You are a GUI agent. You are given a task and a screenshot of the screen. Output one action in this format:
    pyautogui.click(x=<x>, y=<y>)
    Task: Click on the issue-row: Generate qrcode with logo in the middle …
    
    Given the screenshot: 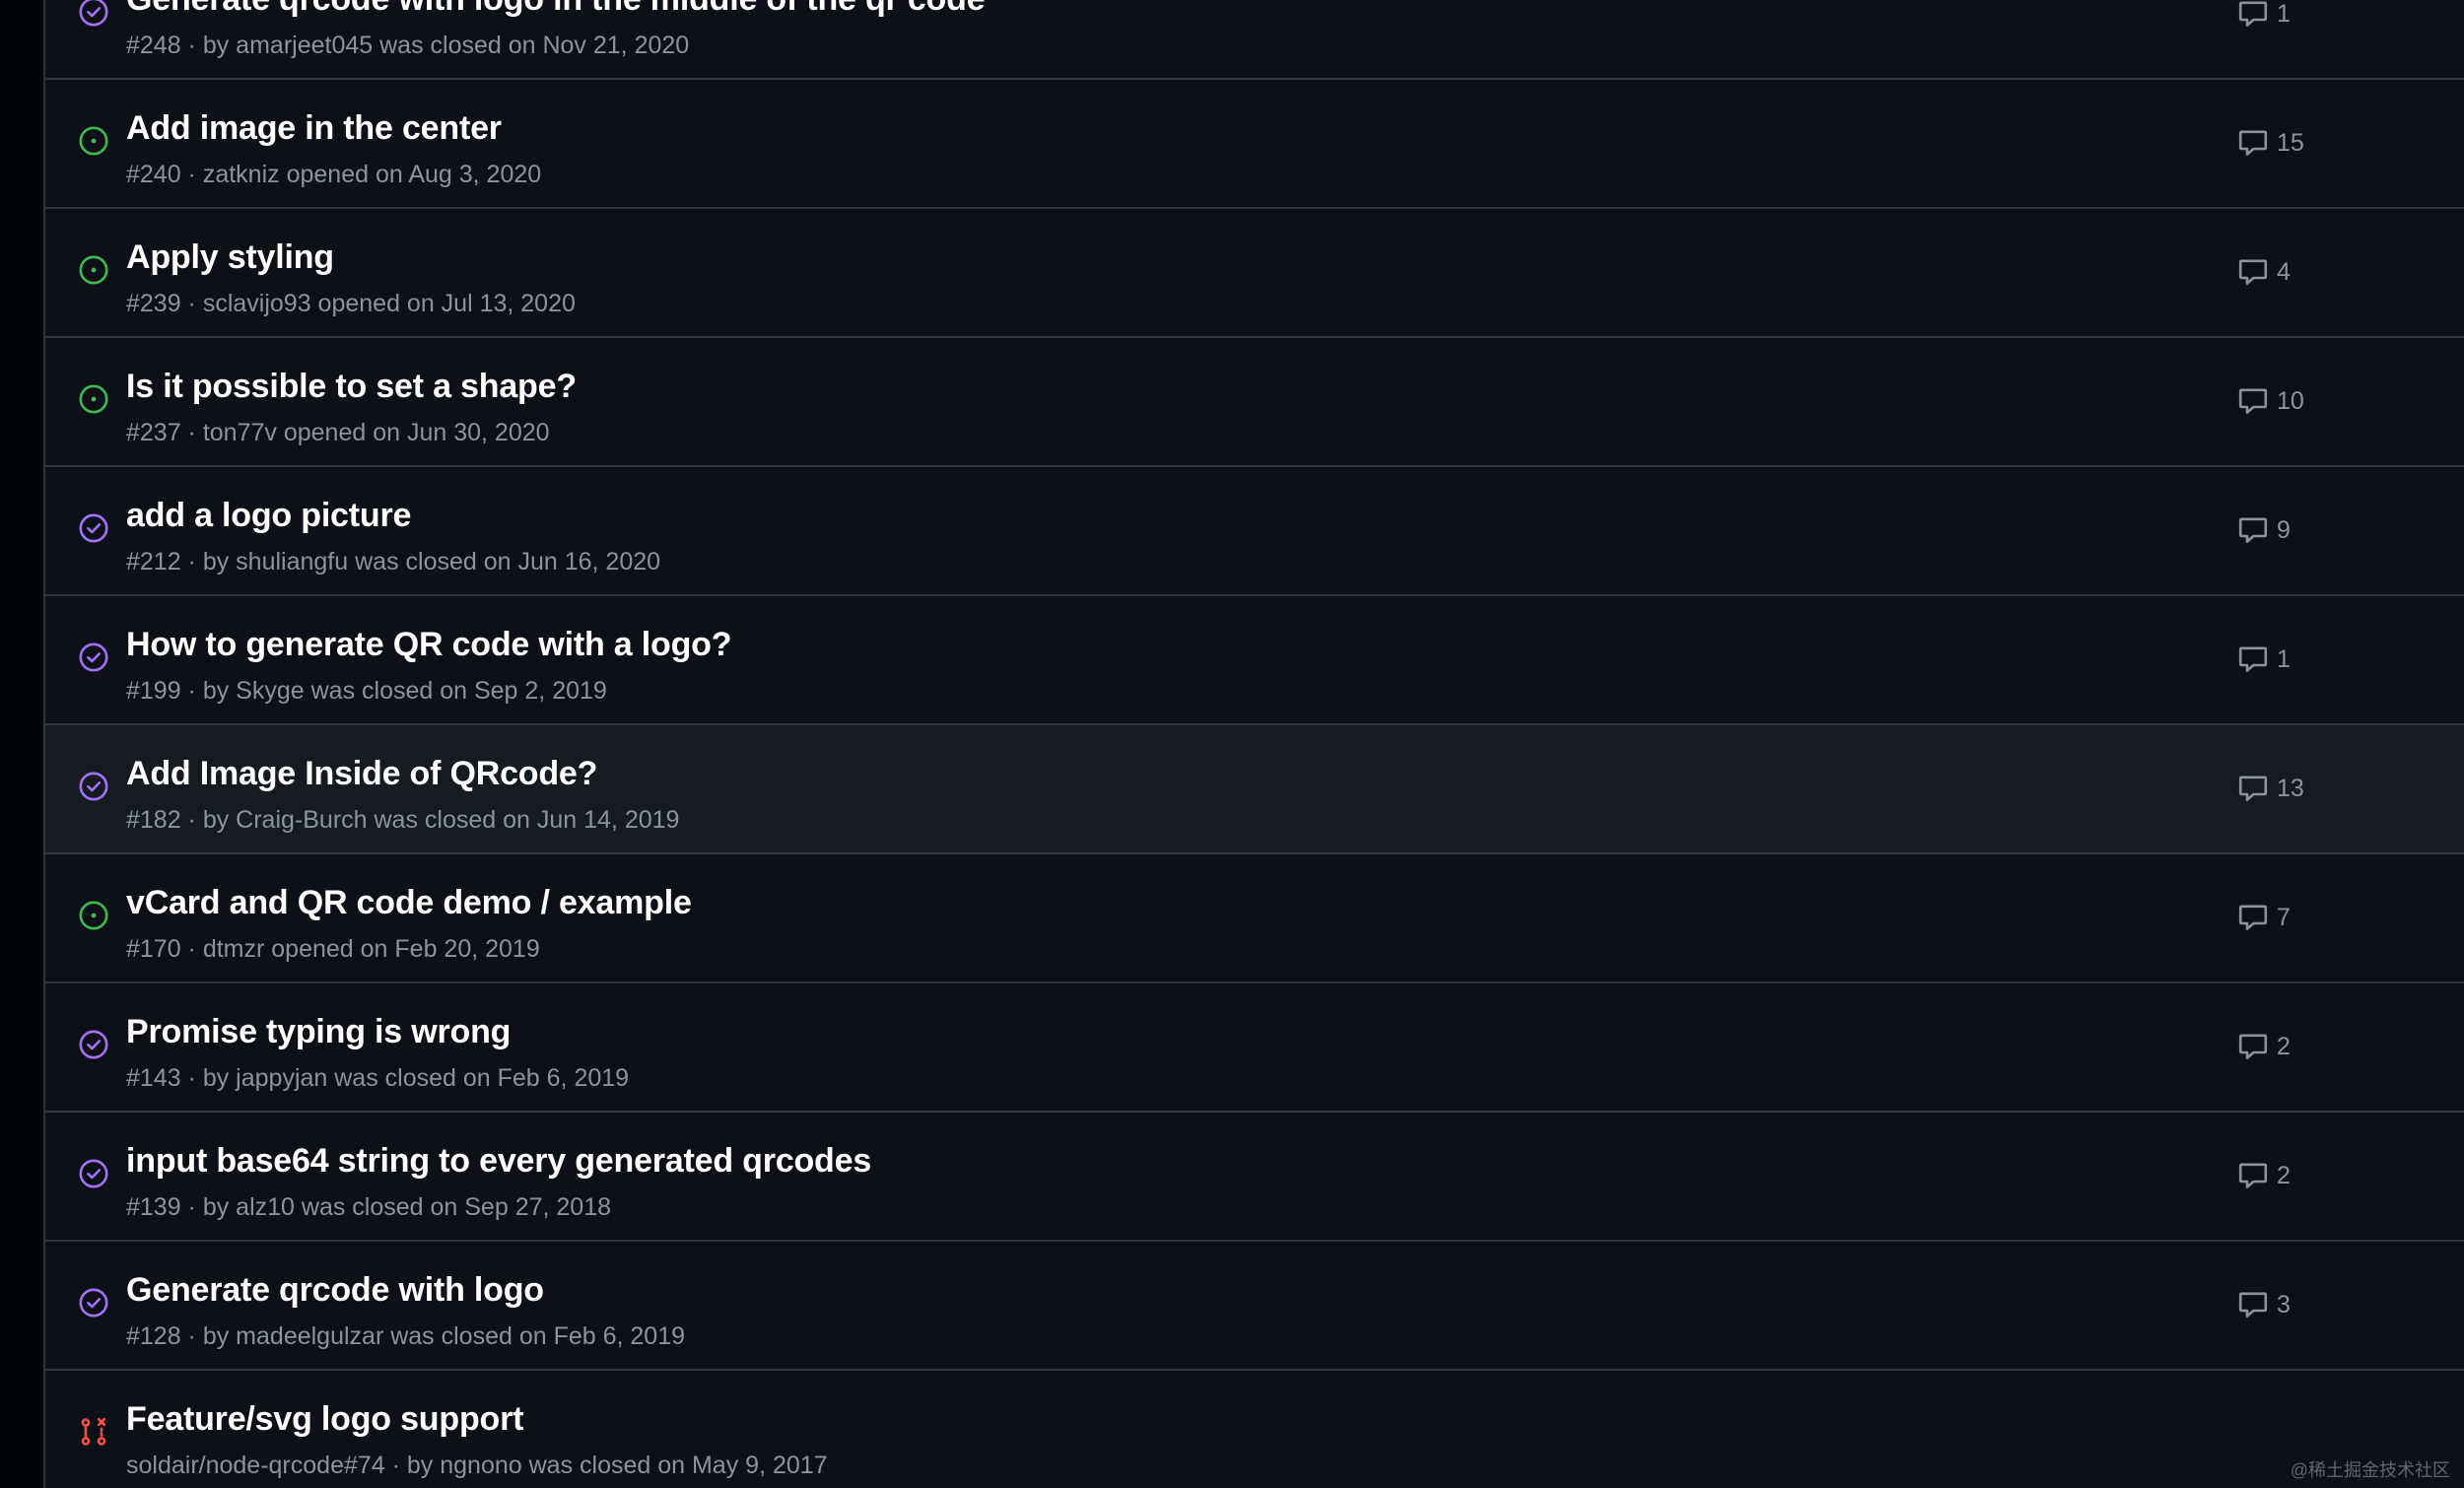 What is the action you would take?
    pyautogui.click(x=1254, y=40)
    